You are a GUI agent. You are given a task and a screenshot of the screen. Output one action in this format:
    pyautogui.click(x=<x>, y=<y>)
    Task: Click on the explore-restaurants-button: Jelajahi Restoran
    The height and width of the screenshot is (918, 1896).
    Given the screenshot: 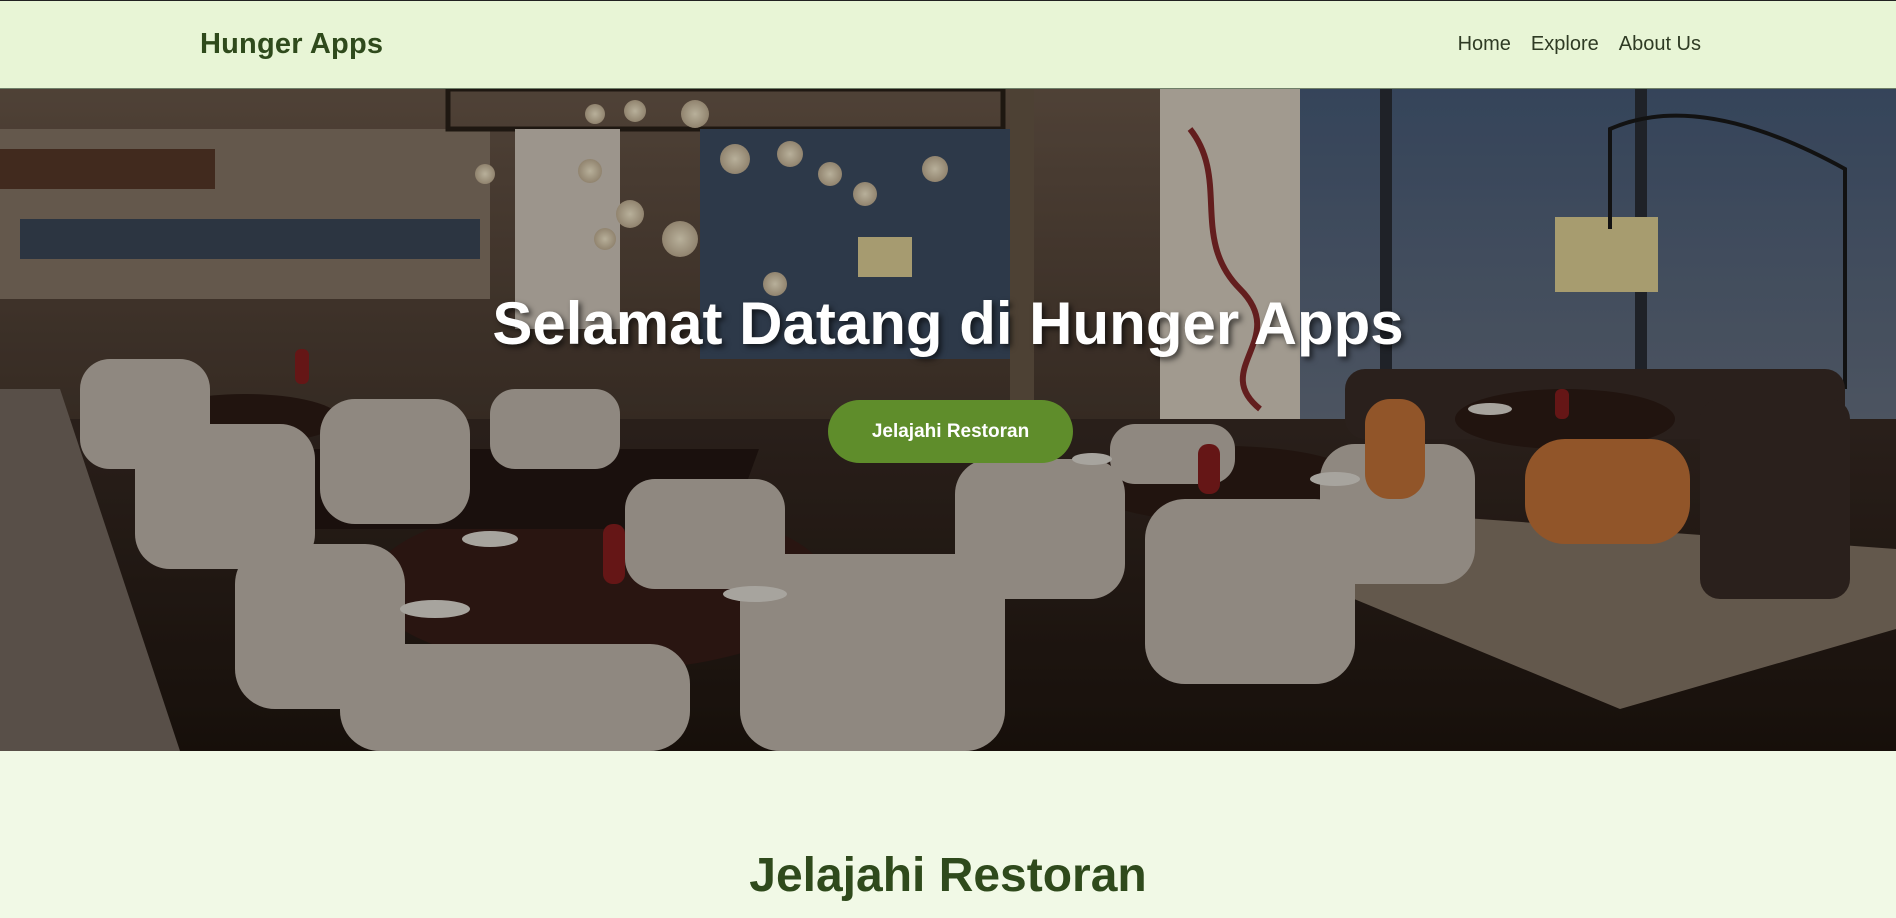 What is the action you would take?
    pyautogui.click(x=950, y=431)
    